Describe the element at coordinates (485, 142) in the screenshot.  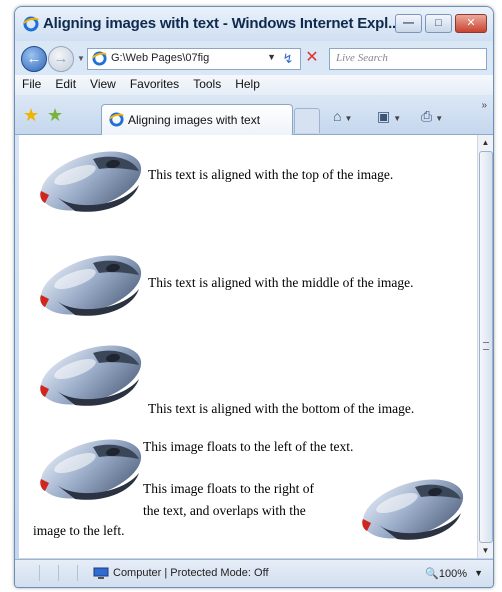
I see `scroll-up-icon: ▲` at that location.